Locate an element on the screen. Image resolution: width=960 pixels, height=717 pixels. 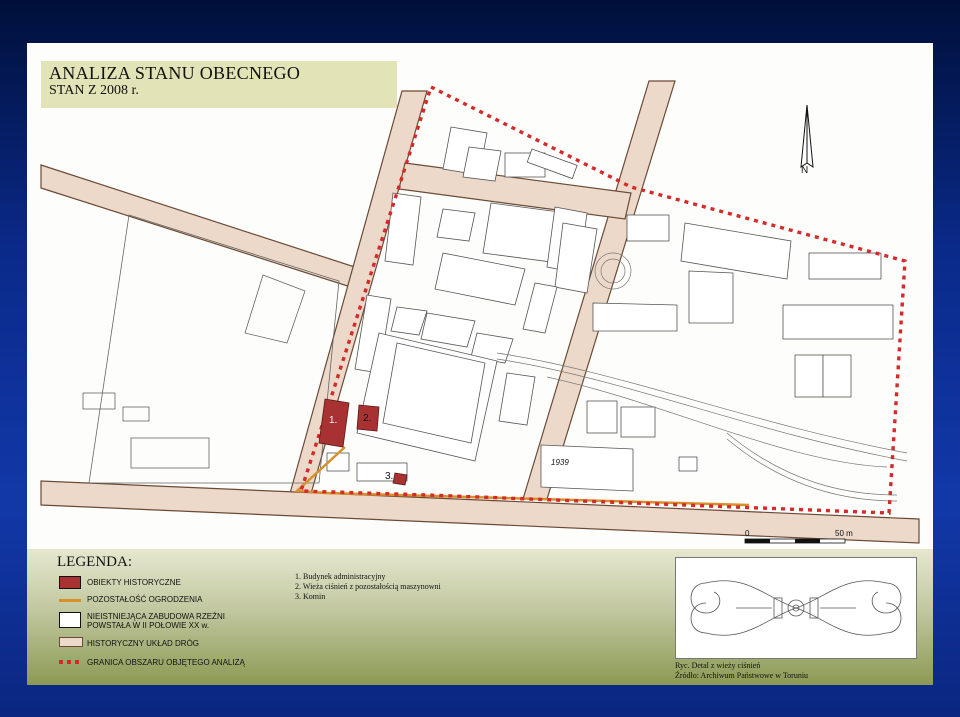
ornament-drawing is located at coordinates (796, 608).